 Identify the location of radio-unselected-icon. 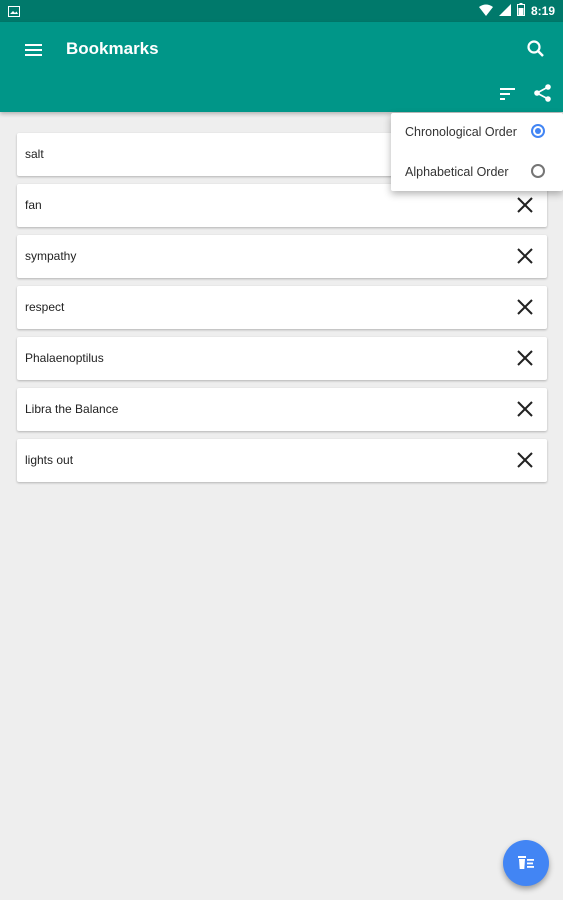
(538, 171).